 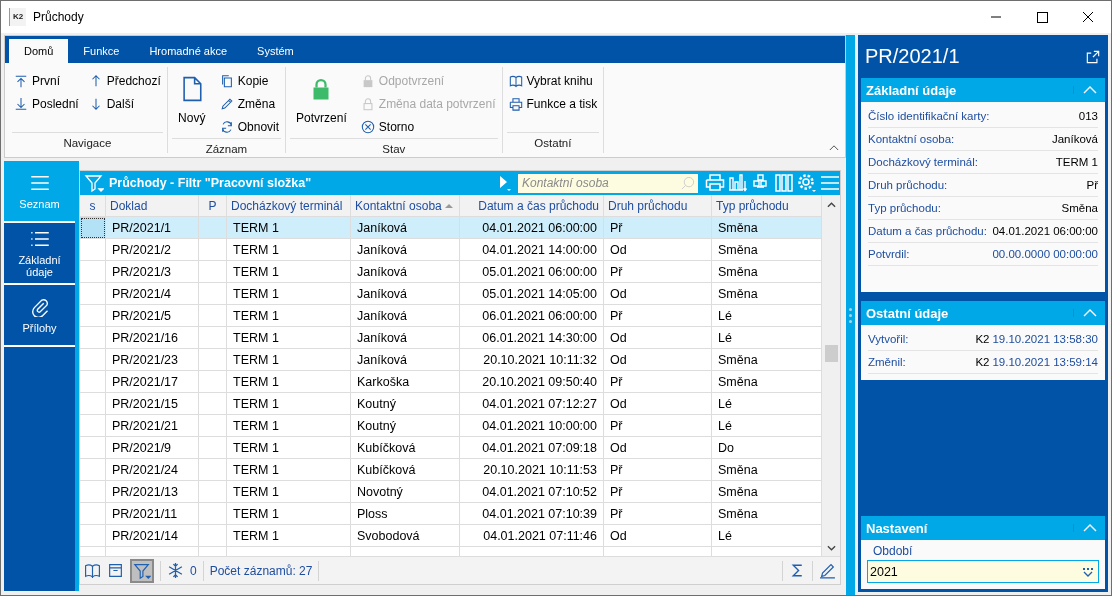 What do you see at coordinates (827, 570) in the screenshot?
I see `edit-icon` at bounding box center [827, 570].